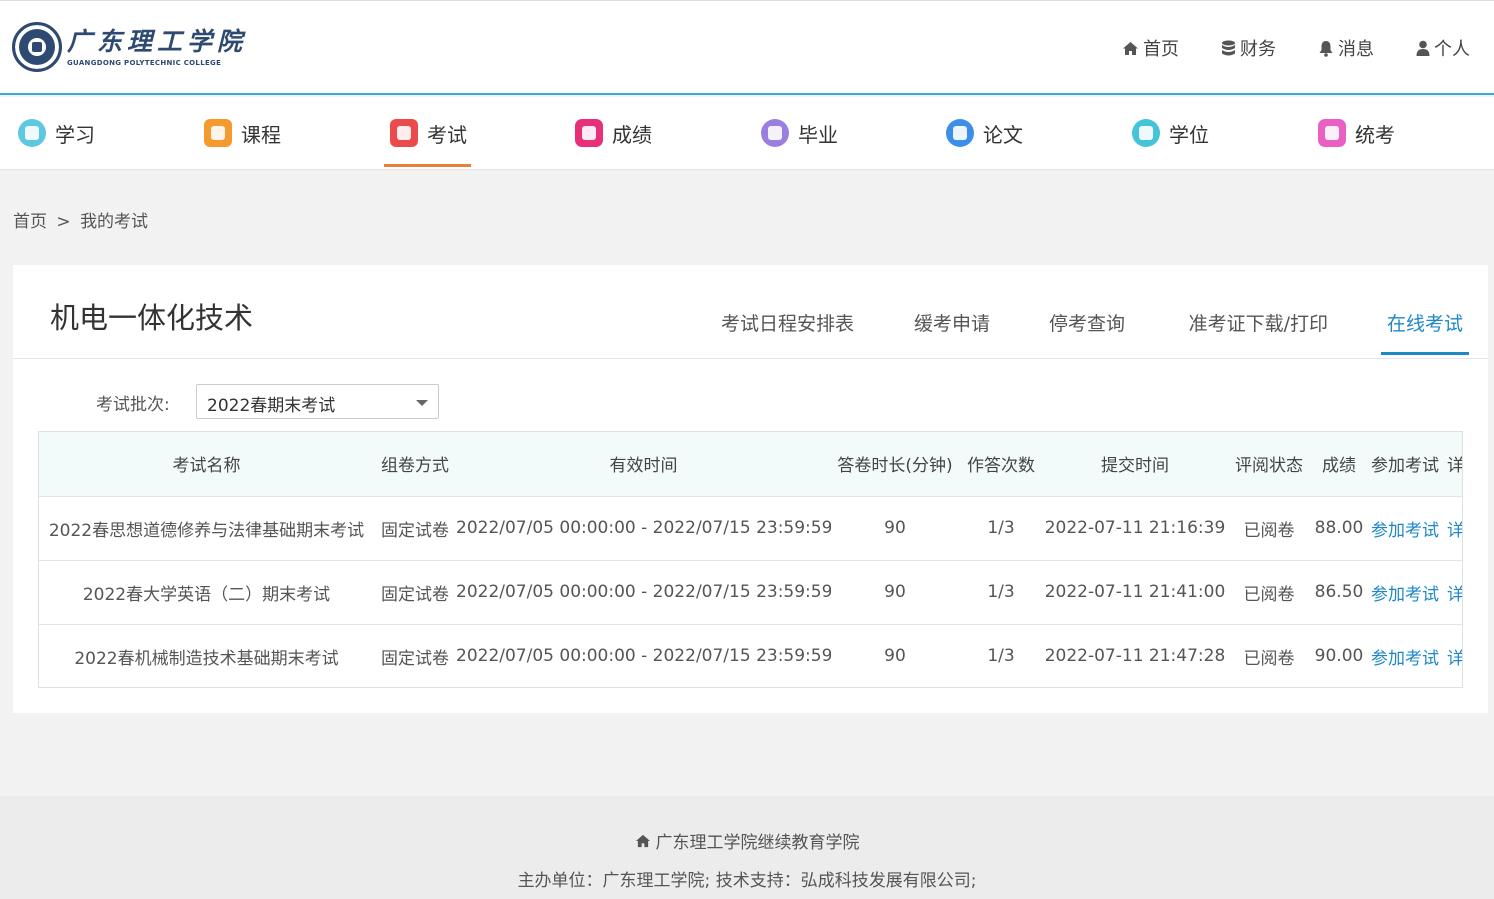 This screenshot has height=899, width=1494. Describe the element at coordinates (775, 133) in the screenshot. I see `graduation-icon` at that location.